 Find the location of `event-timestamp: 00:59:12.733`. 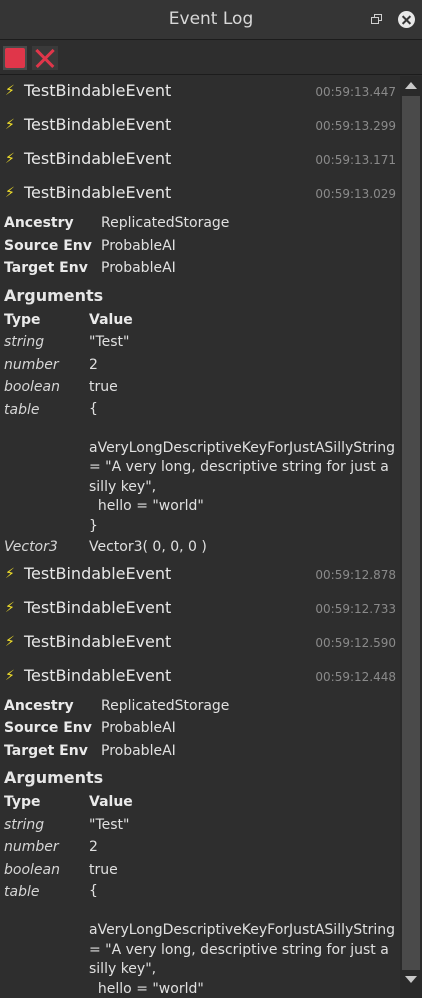

event-timestamp: 00:59:12.733 is located at coordinates (355, 608).